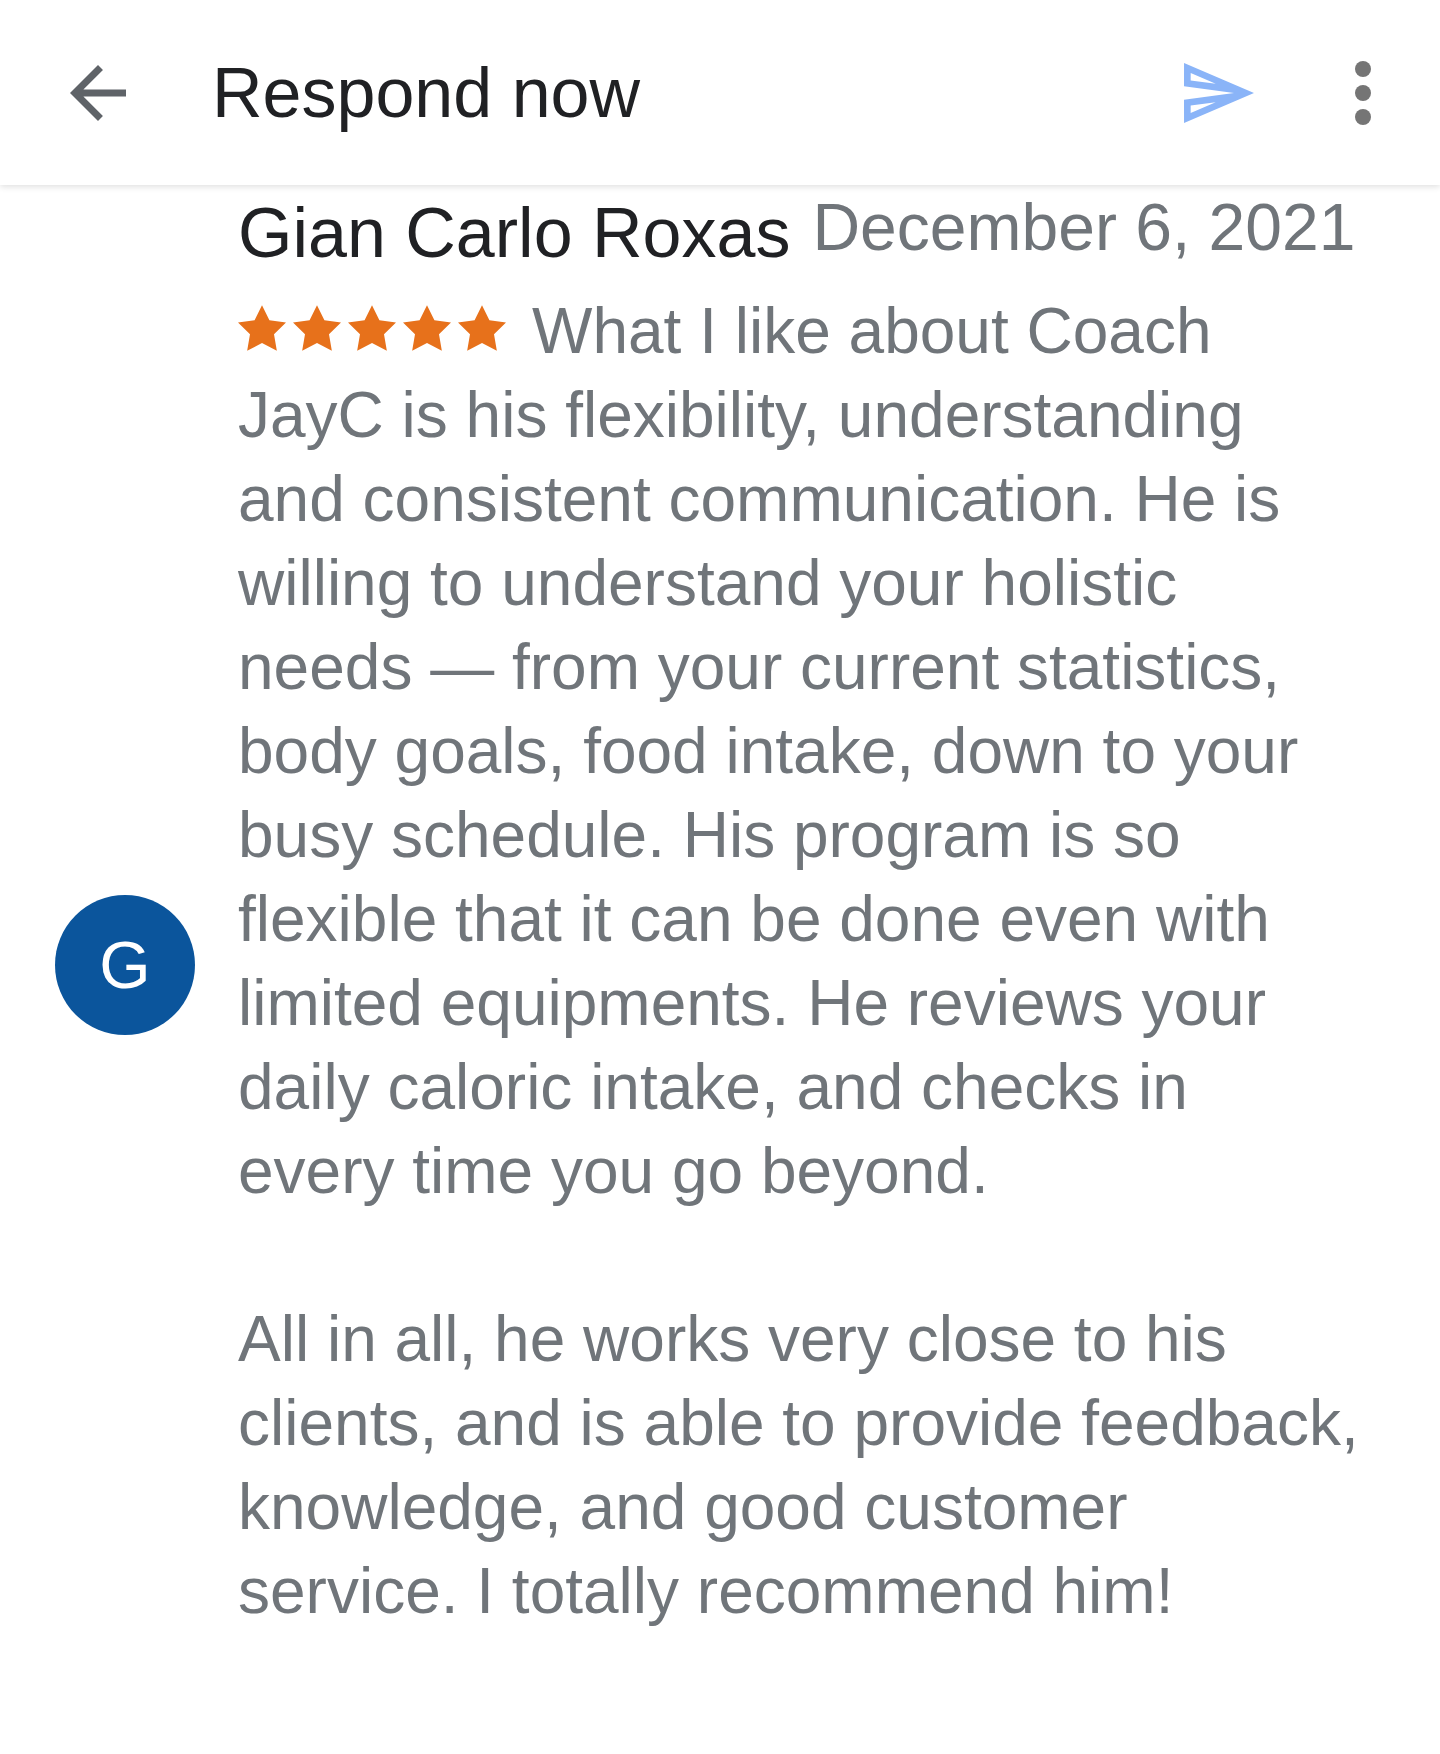  Describe the element at coordinates (1084, 227) in the screenshot. I see `review-date: December 6, 2021` at that location.